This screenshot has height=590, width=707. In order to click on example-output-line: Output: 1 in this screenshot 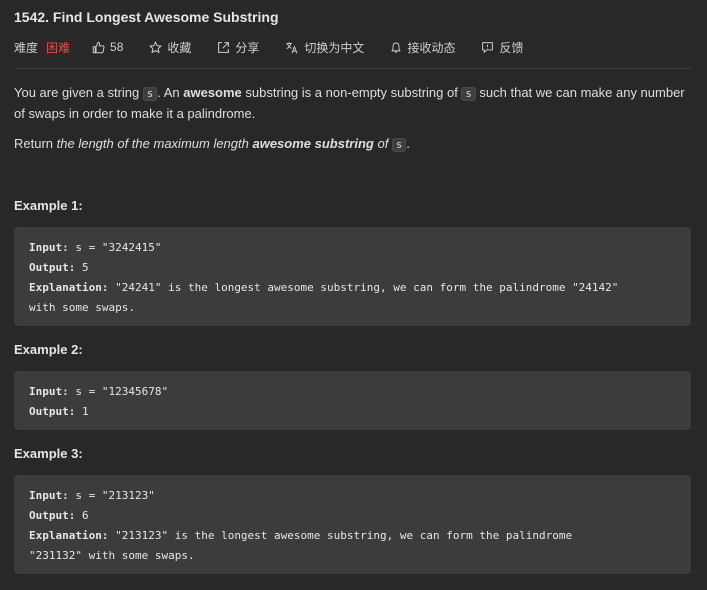, I will do `click(353, 412)`.